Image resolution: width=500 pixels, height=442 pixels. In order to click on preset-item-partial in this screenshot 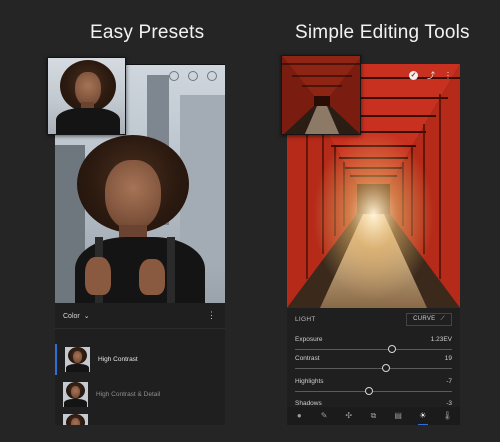, I will do `click(140, 418)`.